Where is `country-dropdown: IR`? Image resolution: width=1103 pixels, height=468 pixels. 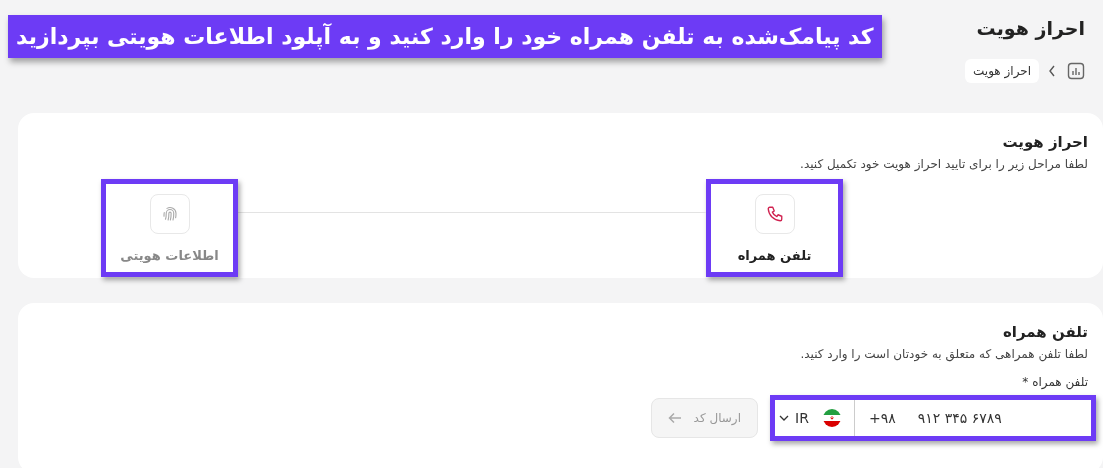 country-dropdown: IR is located at coordinates (815, 418).